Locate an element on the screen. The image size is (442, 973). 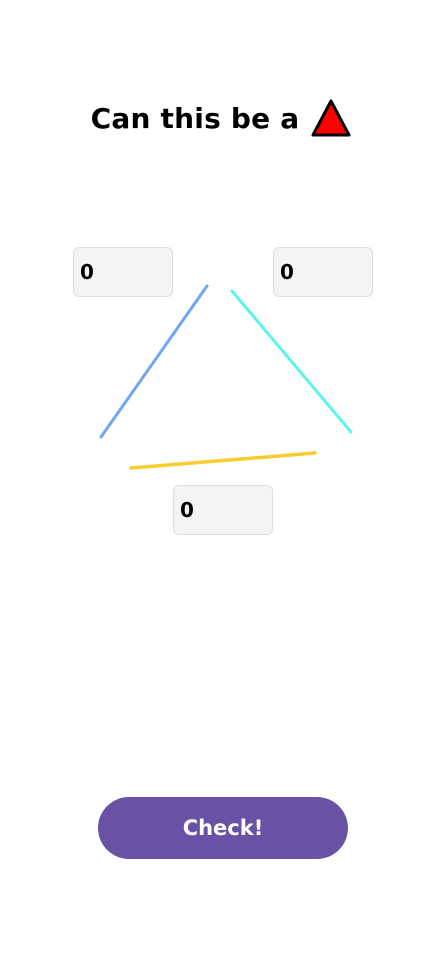
page-title: Can this be a is located at coordinates (221, 118).